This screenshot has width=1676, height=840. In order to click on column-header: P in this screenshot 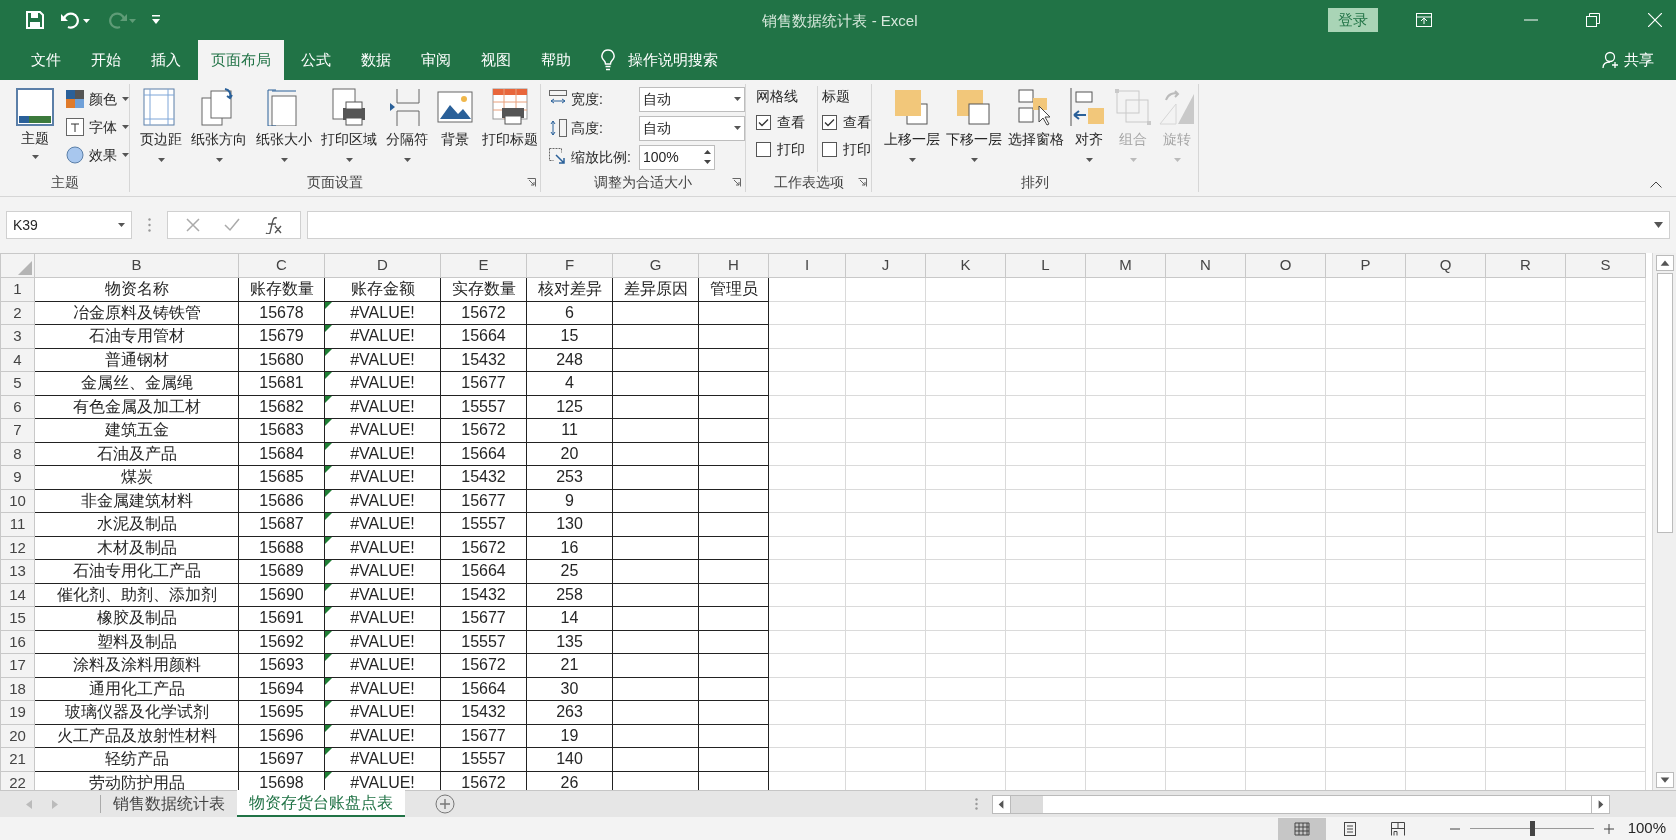, I will do `click(1365, 265)`.